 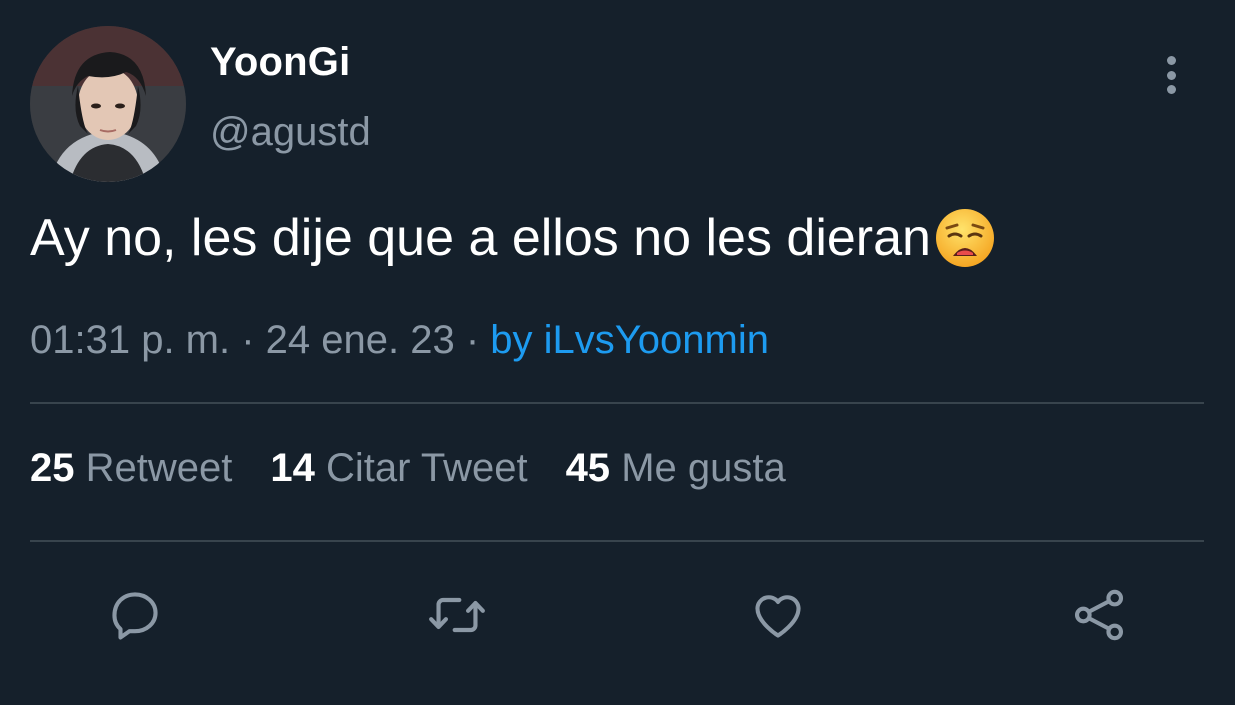 I want to click on stat-count: 14, so click(x=292, y=468).